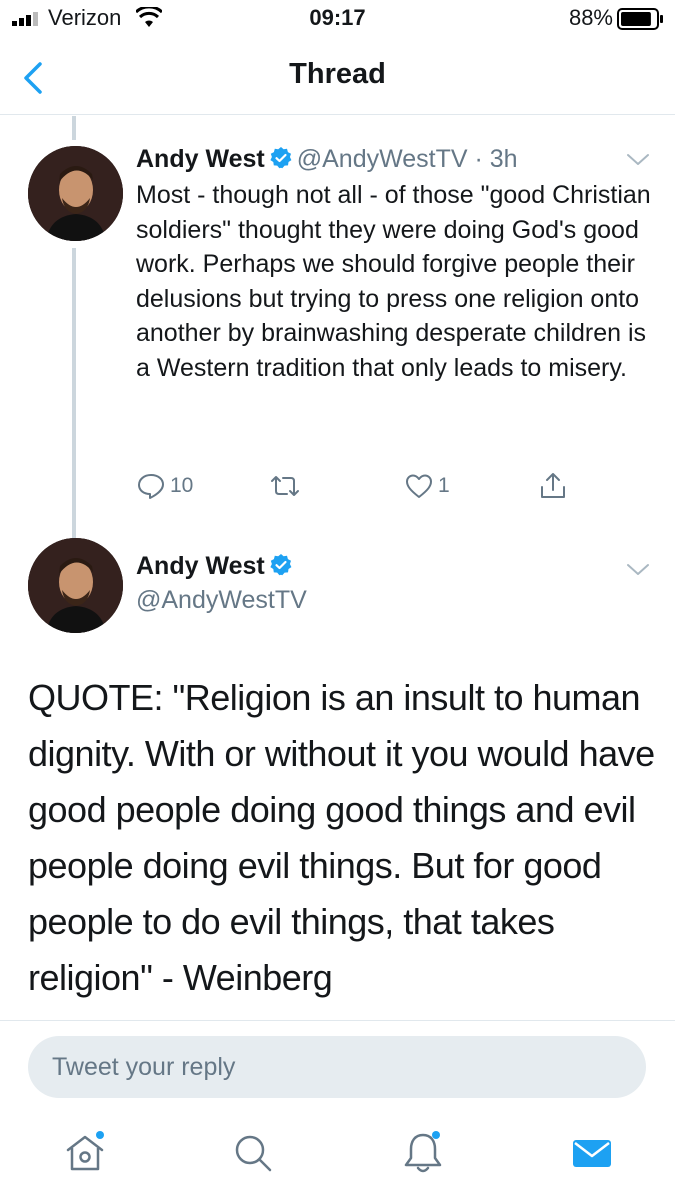 The width and height of the screenshot is (675, 1200). I want to click on retweet-icon, so click(285, 486).